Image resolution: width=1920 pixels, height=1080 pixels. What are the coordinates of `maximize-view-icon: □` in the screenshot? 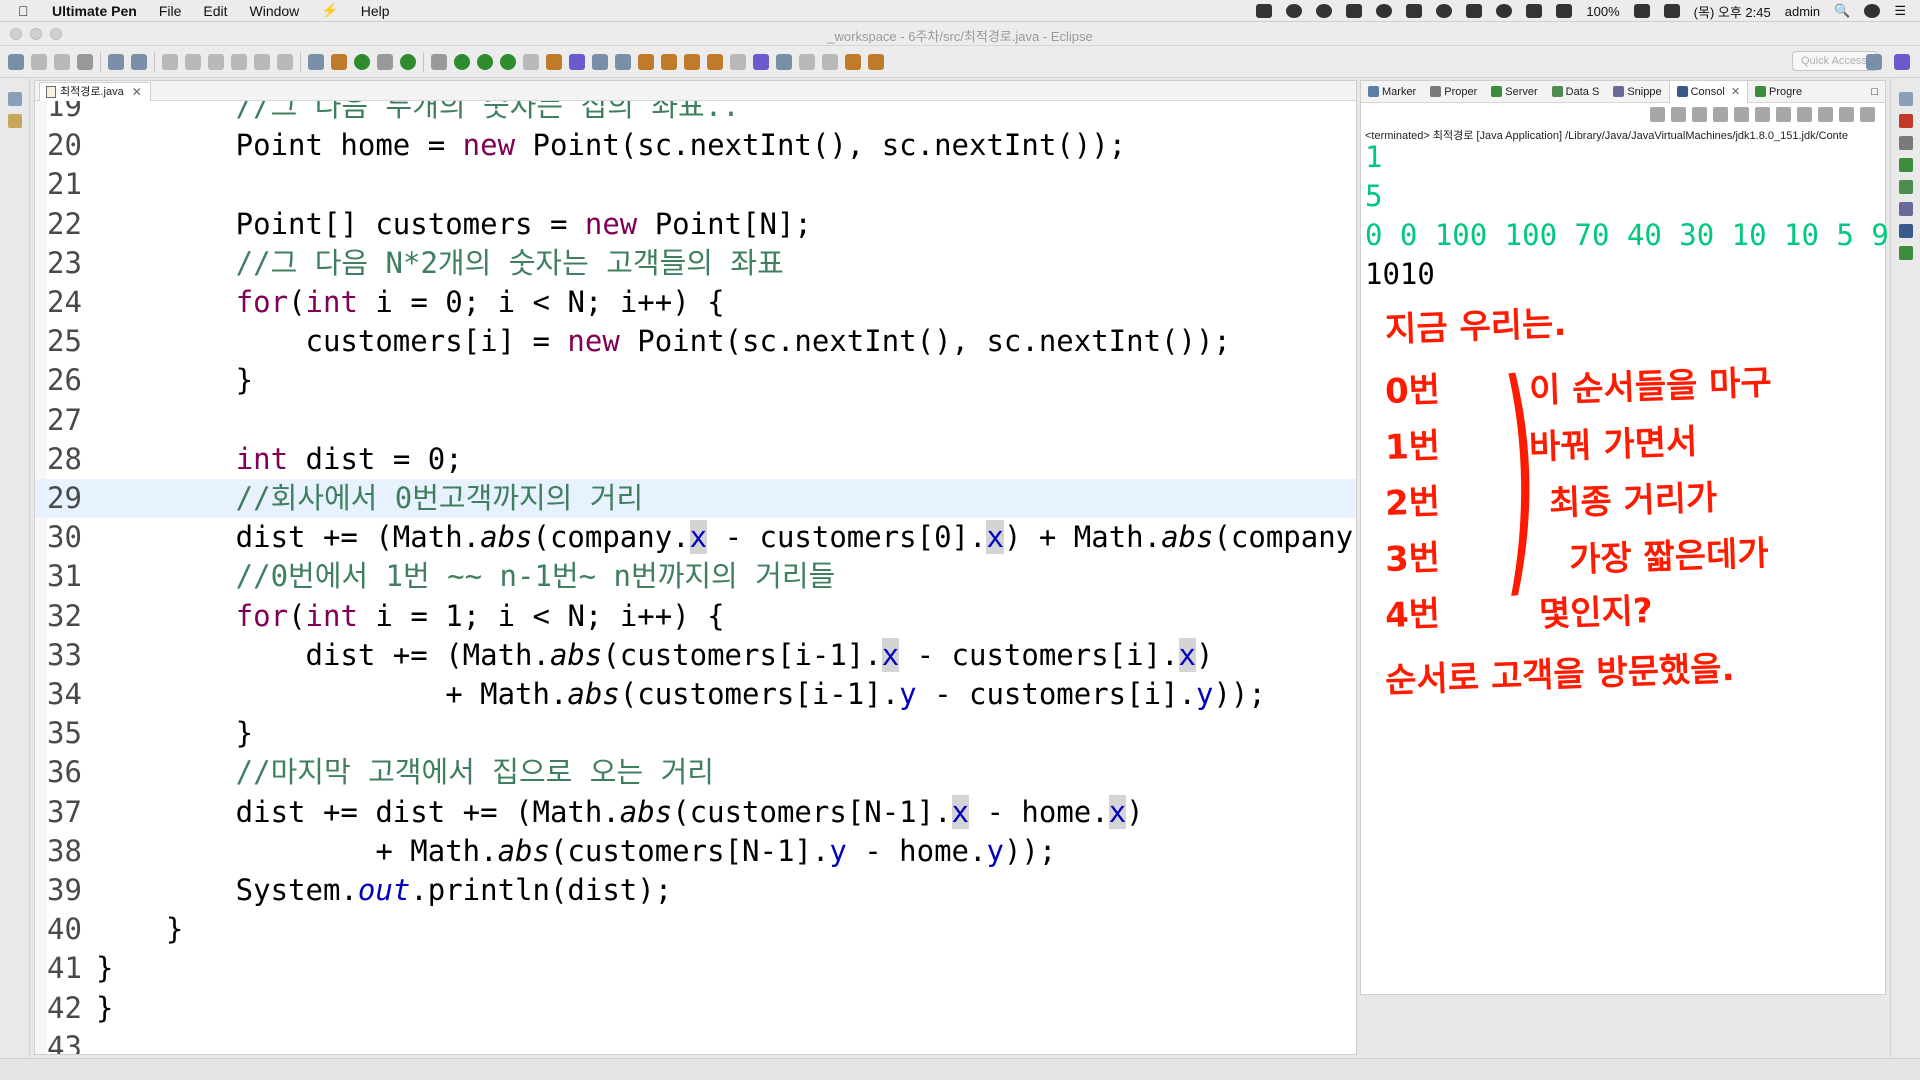 It's located at (1874, 92).